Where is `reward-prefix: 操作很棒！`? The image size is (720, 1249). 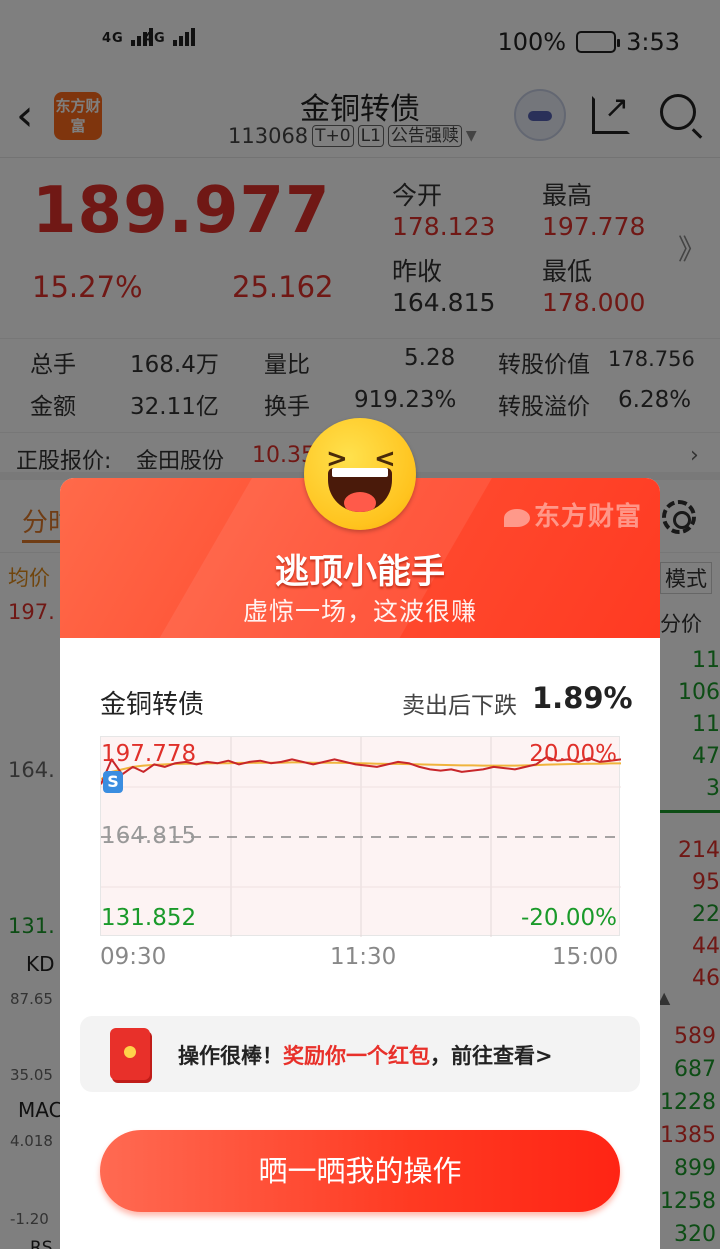 reward-prefix: 操作很棒！ is located at coordinates (230, 1056).